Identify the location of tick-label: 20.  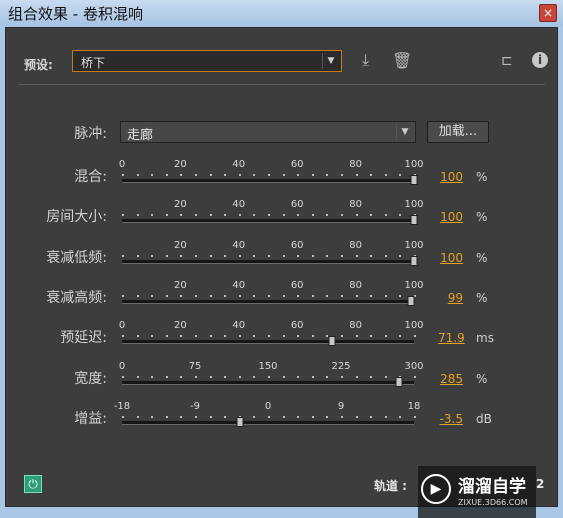
(180, 245).